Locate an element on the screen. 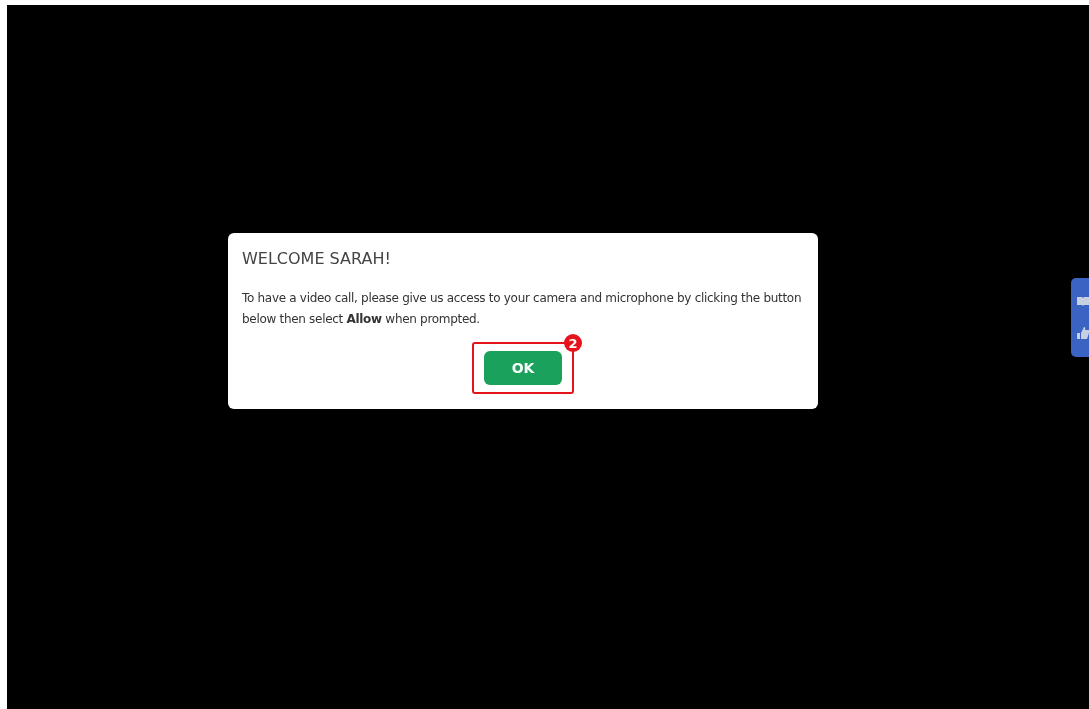 The width and height of the screenshot is (1089, 709). thumbs-up-icon is located at coordinates (1083, 332).